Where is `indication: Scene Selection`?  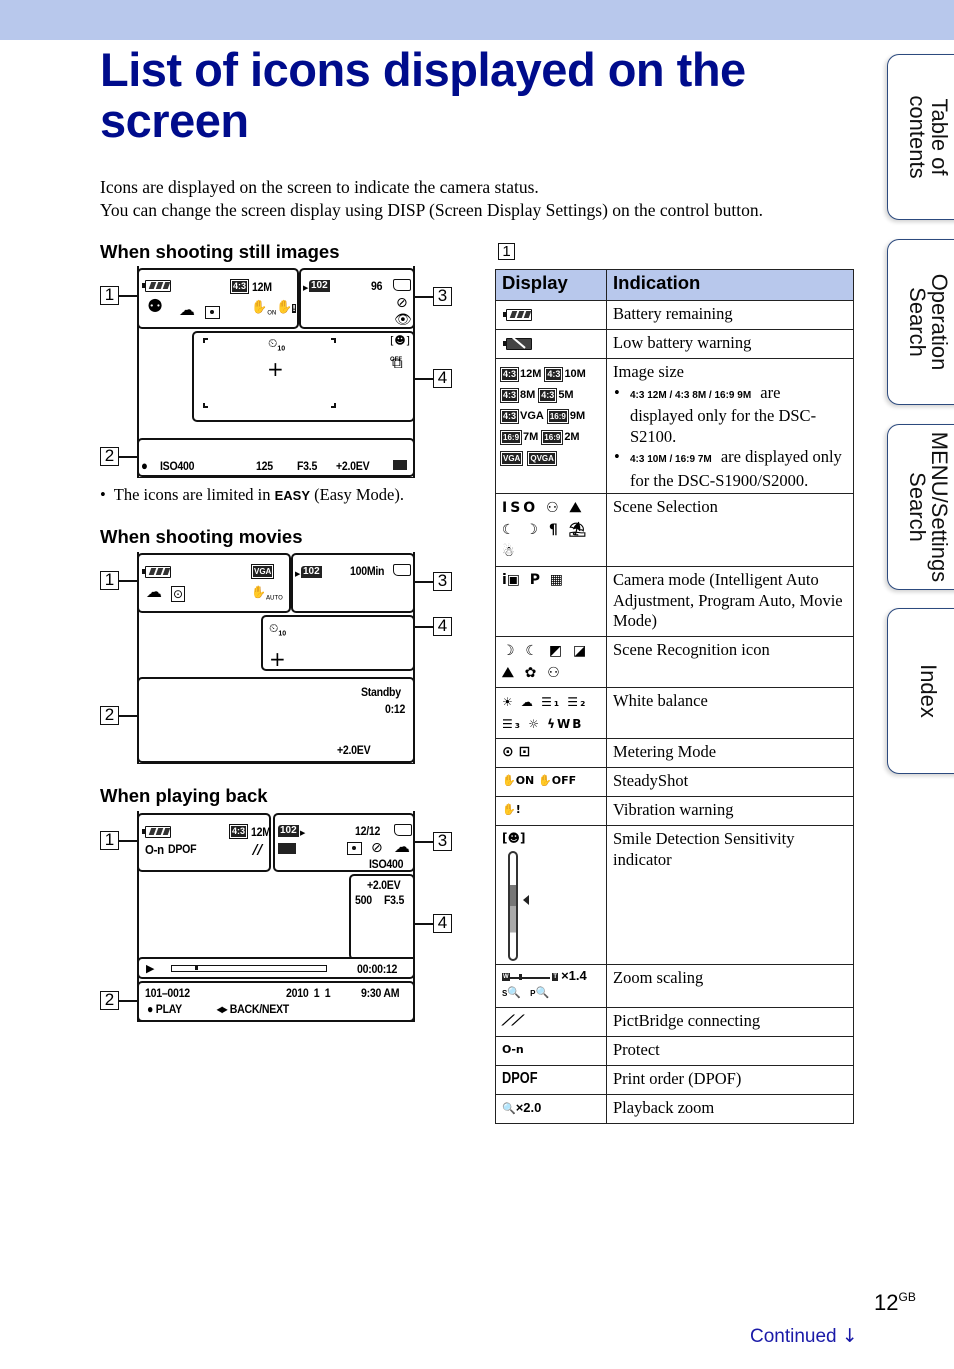 indication: Scene Selection is located at coordinates (730, 530).